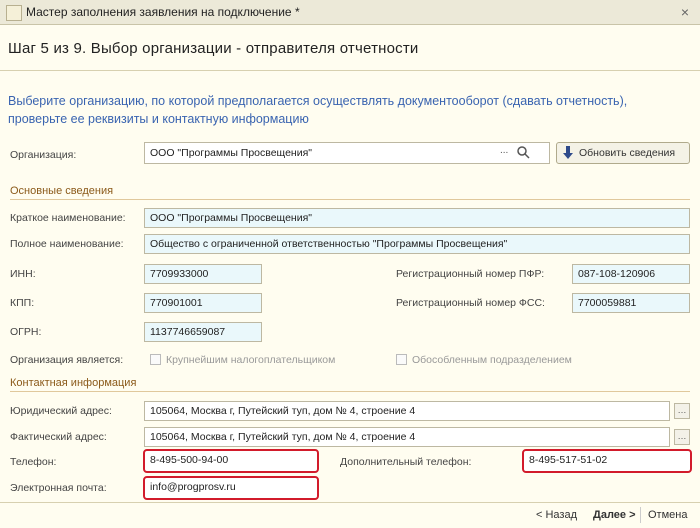 Image resolution: width=700 pixels, height=528 pixels. What do you see at coordinates (193, 487) in the screenshot?
I see `email-value: info@progprosv.ru` at bounding box center [193, 487].